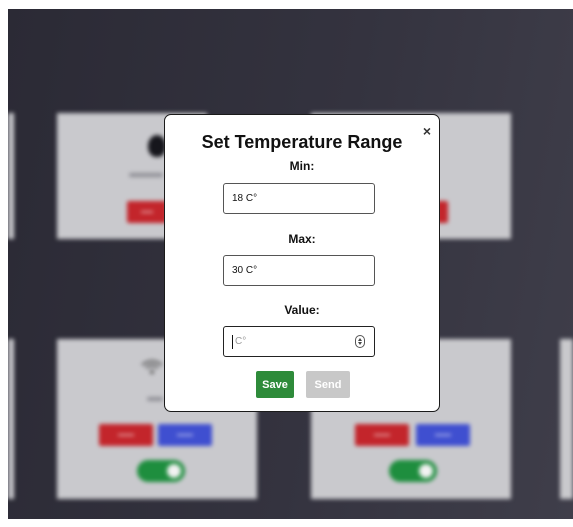 This screenshot has width=573, height=527. What do you see at coordinates (360, 341) in the screenshot?
I see `number-spinner-icon` at bounding box center [360, 341].